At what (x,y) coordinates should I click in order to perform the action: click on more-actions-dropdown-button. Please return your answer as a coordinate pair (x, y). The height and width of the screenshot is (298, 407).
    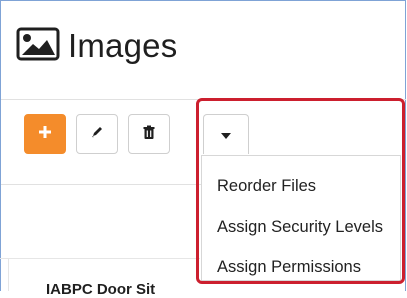
    Looking at the image, I should click on (226, 134).